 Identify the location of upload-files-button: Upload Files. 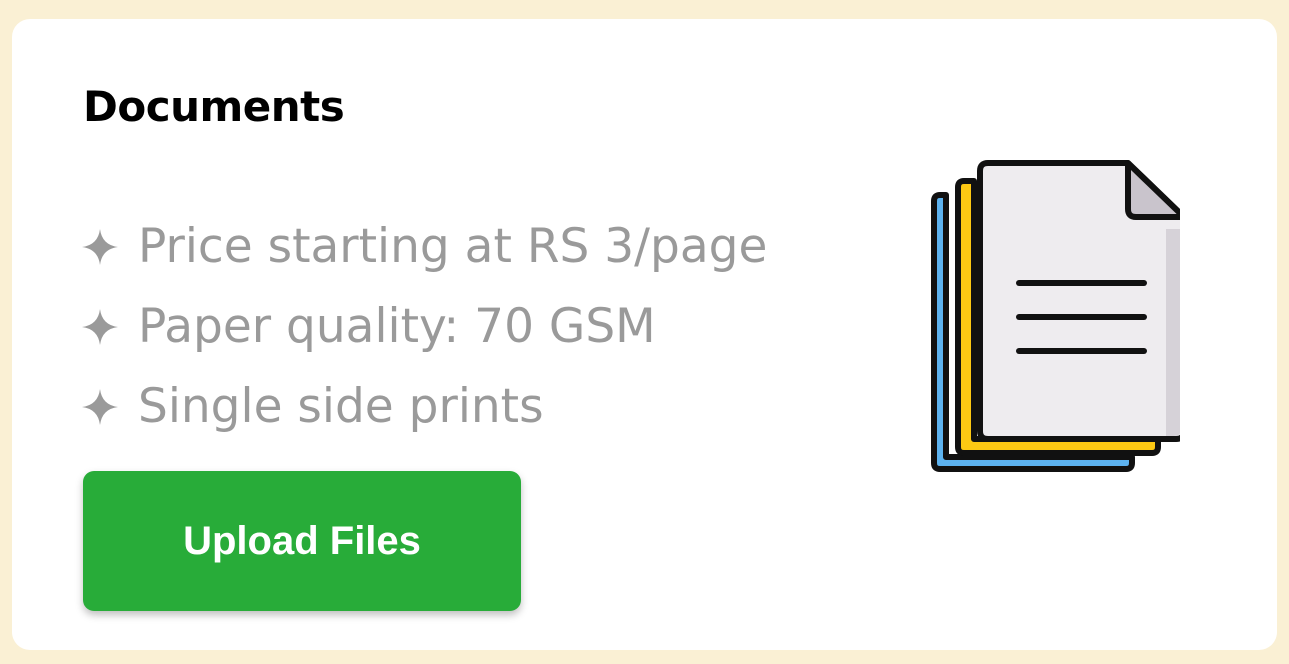
(302, 541).